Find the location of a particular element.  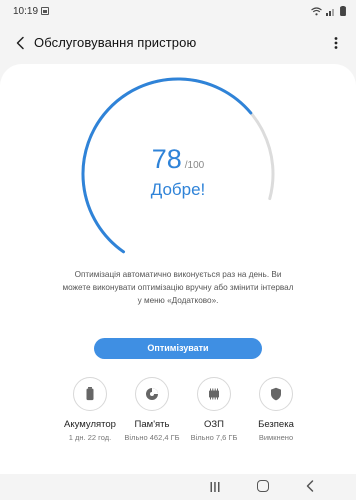

category-security: Безпека Вимкнено is located at coordinates (276, 410).